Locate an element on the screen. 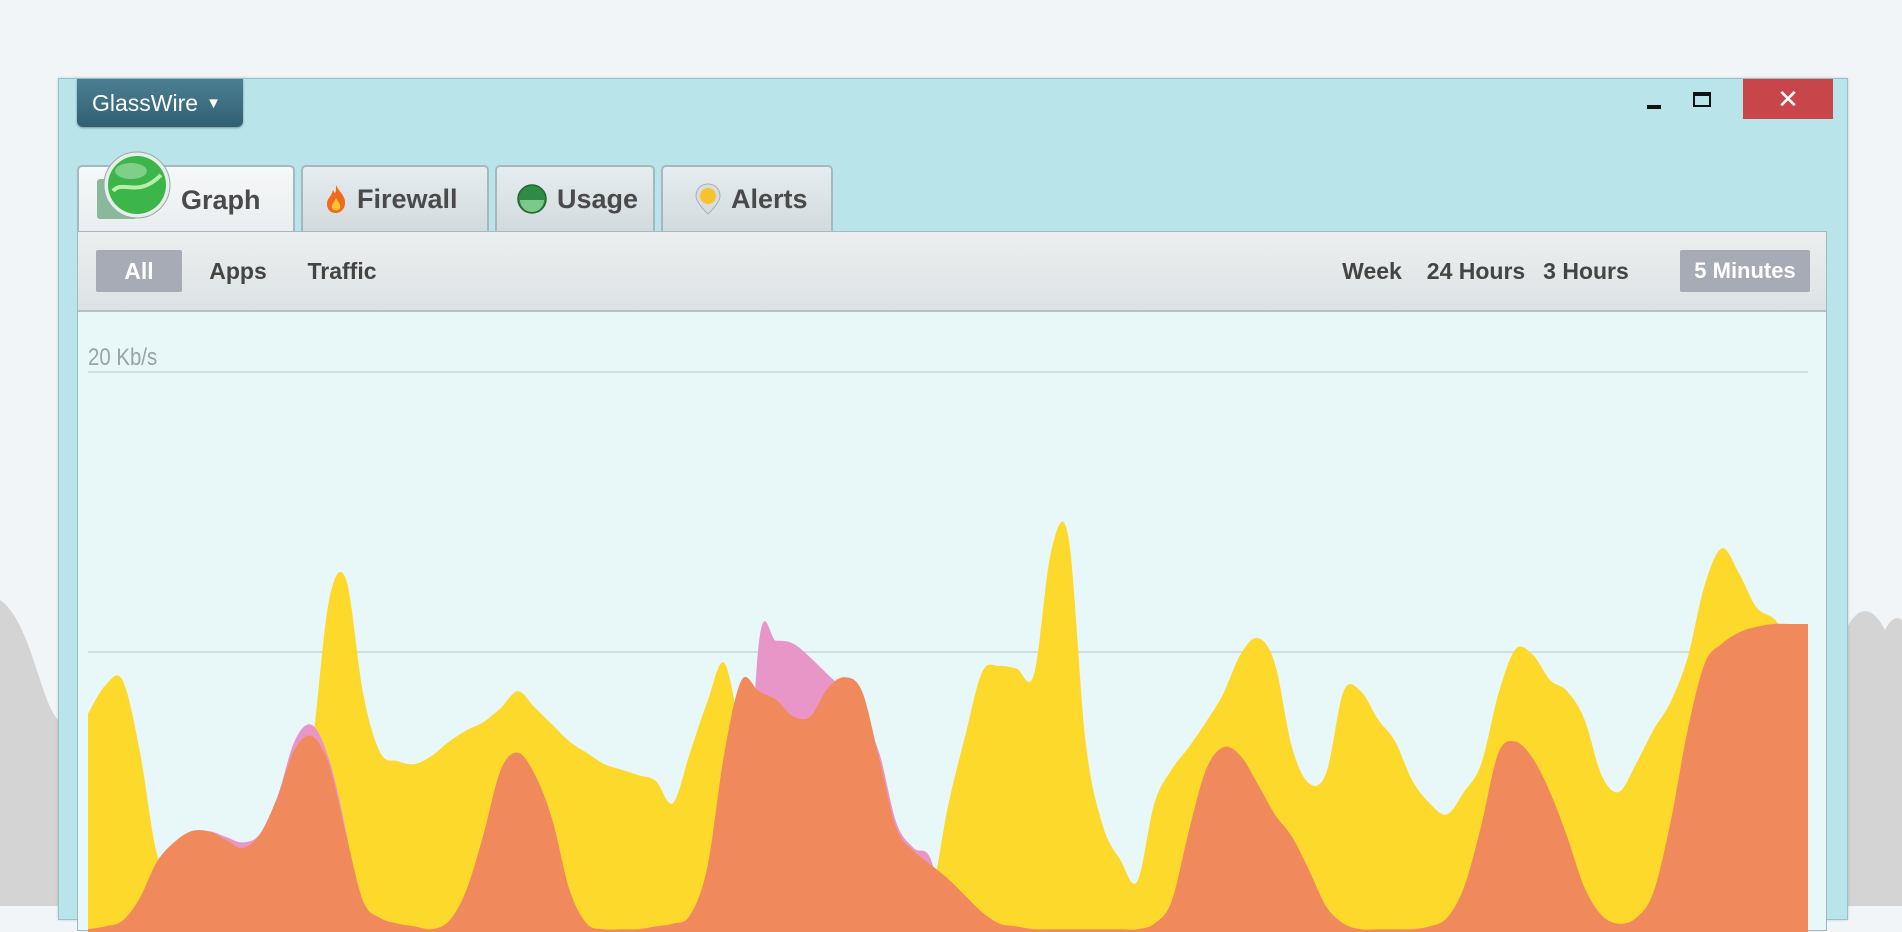  tab-graph: Graph is located at coordinates (186, 192).